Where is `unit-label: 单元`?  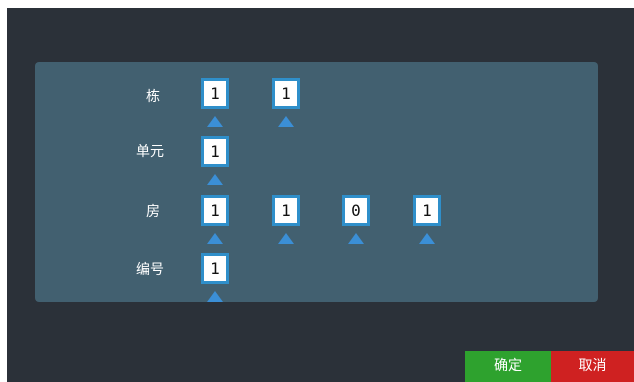
unit-label: 单元 is located at coordinates (150, 152).